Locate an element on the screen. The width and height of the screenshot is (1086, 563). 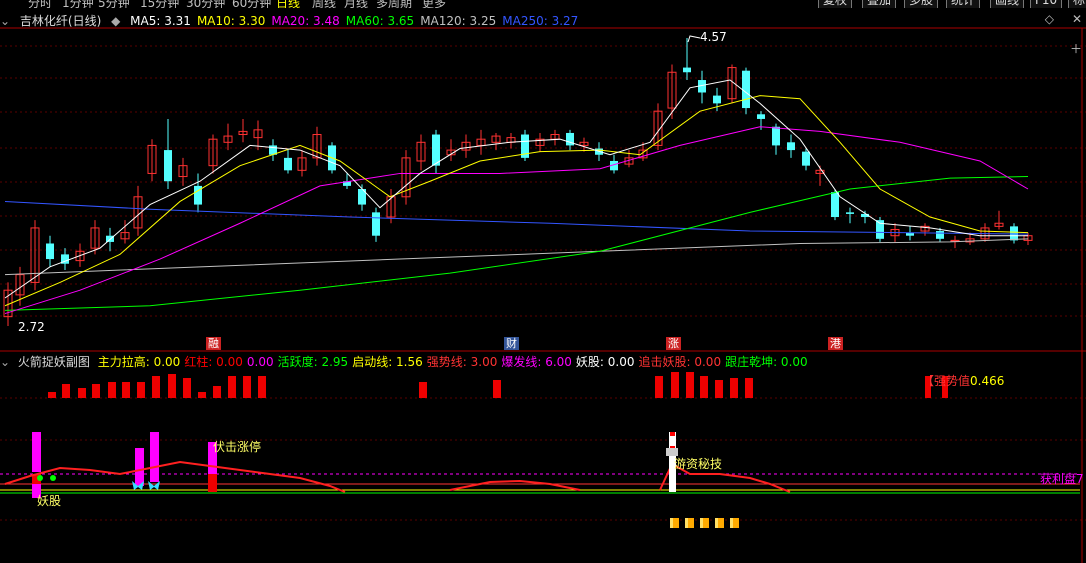
settings-icon: ◆ is located at coordinates (115, 21).